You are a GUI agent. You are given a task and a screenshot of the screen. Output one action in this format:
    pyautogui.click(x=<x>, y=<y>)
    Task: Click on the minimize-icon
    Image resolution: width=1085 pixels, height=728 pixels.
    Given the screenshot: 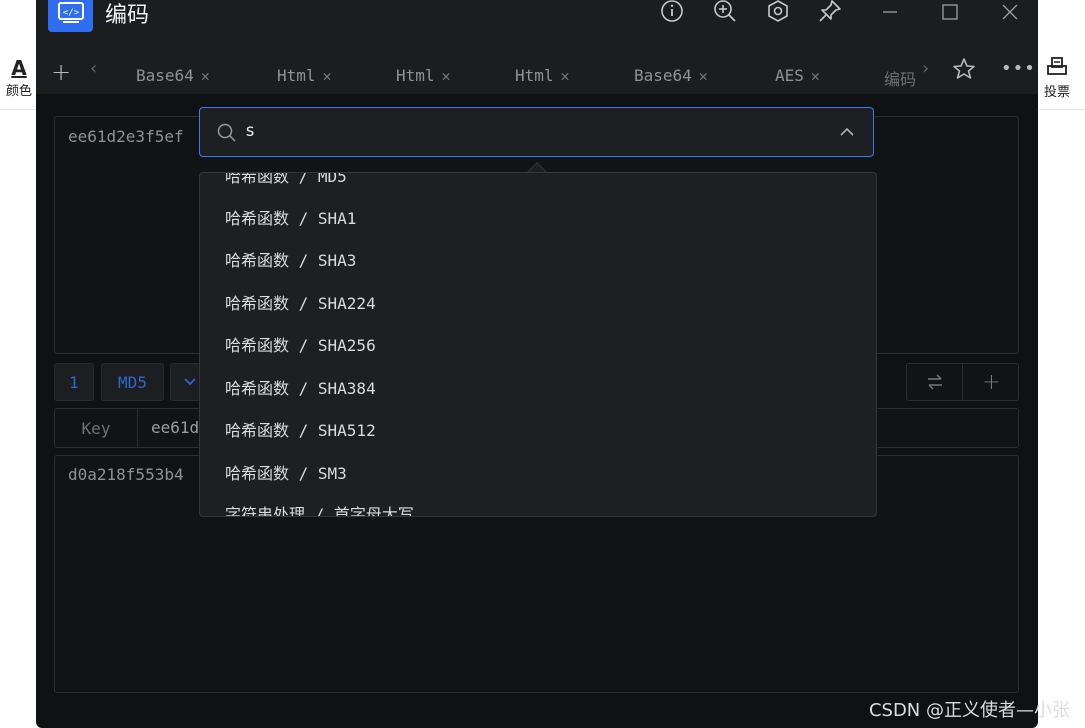 What is the action you would take?
    pyautogui.click(x=890, y=12)
    